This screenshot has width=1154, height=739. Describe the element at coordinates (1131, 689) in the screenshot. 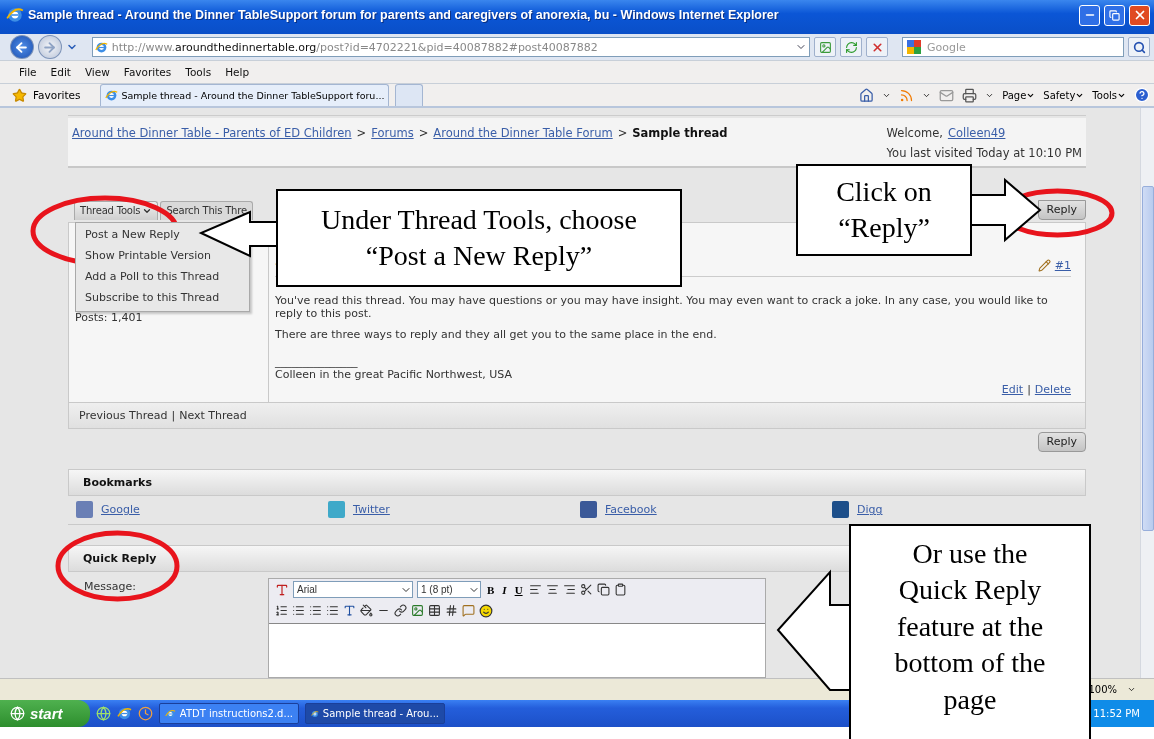

I see `caret-icon` at that location.